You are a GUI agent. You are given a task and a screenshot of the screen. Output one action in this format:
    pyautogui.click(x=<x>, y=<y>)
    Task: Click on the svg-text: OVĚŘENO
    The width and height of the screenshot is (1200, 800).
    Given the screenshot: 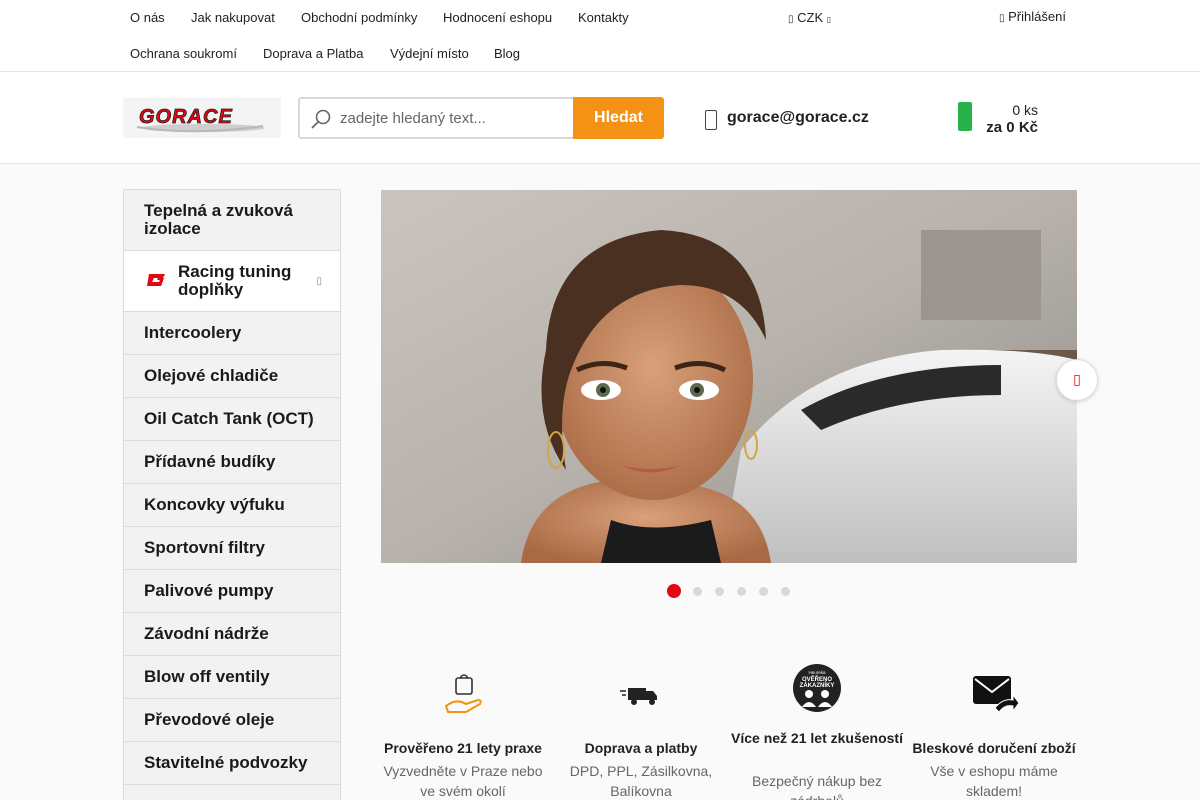 What is the action you would take?
    pyautogui.click(x=817, y=679)
    